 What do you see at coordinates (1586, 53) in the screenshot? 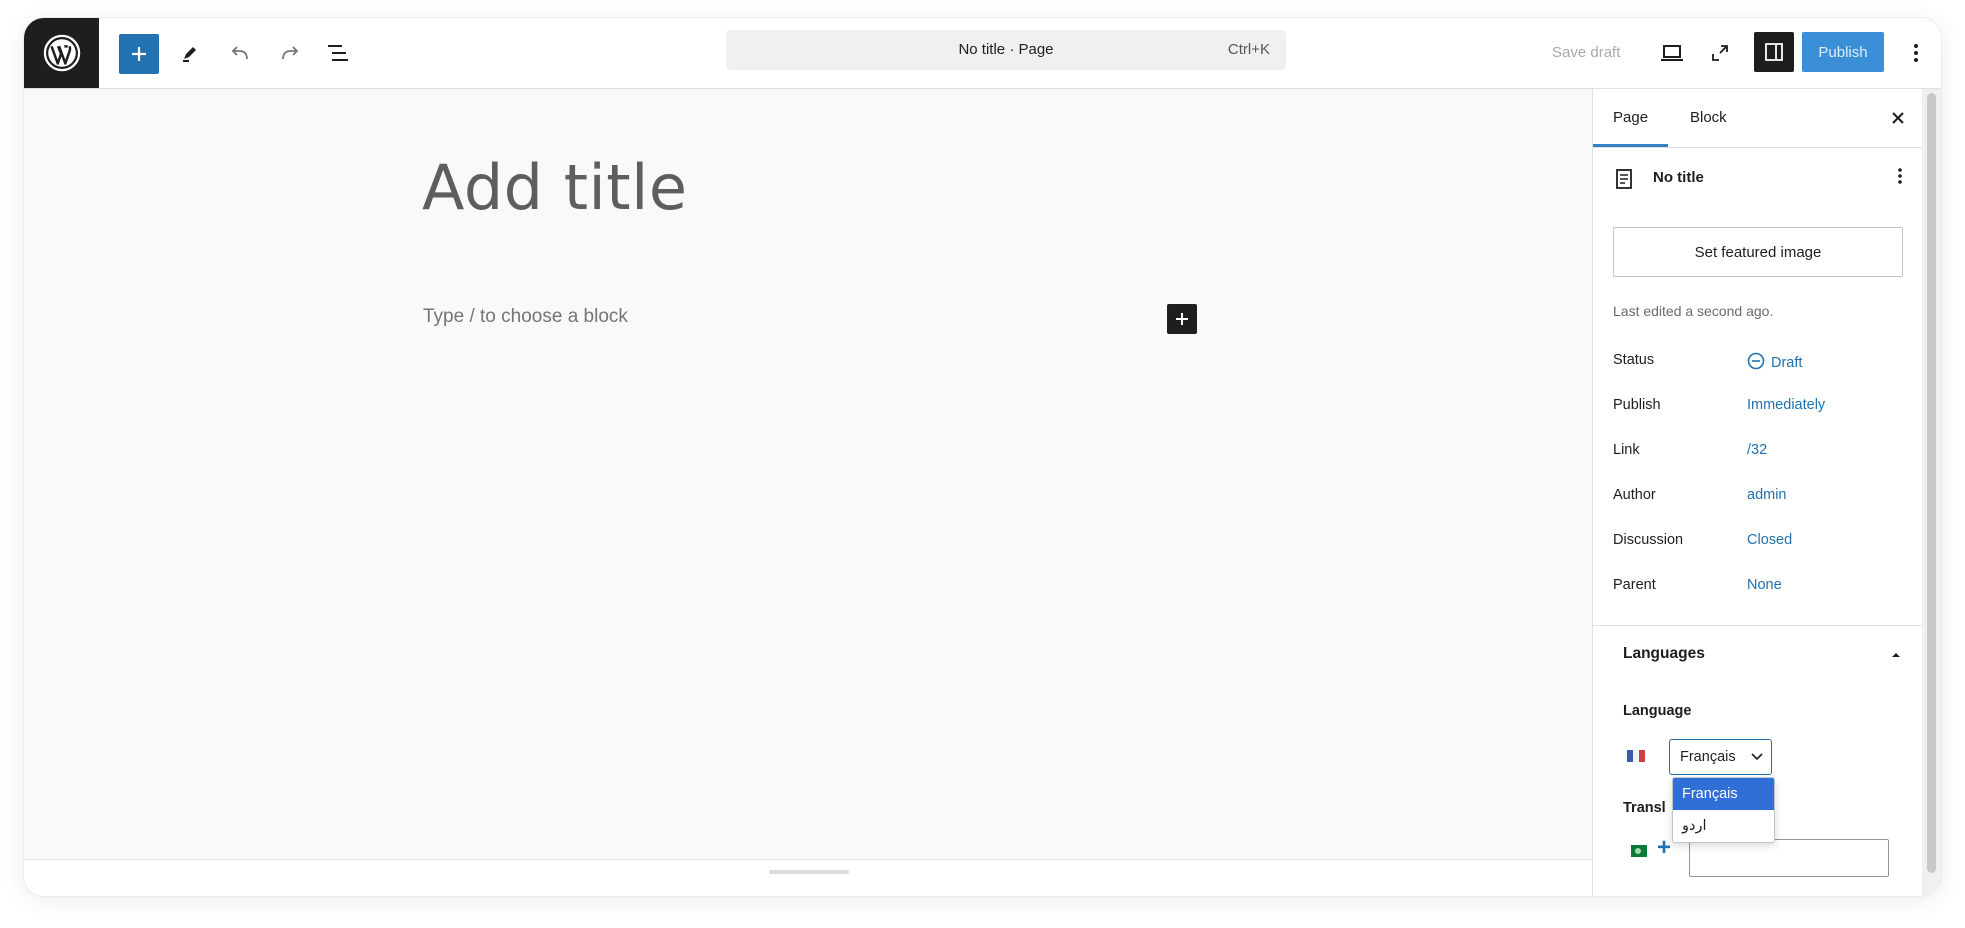
I see `save-draft-button: Save draft` at bounding box center [1586, 53].